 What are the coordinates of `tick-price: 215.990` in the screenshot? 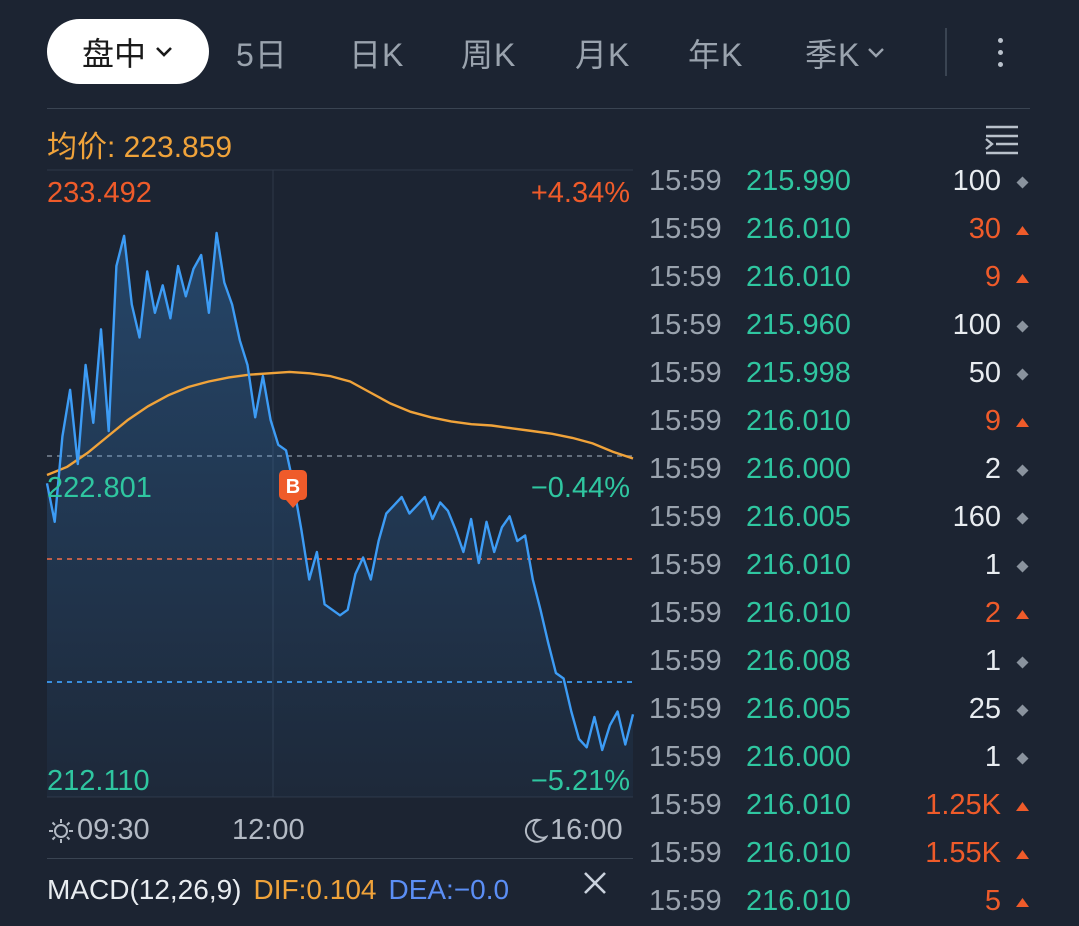 It's located at (798, 181).